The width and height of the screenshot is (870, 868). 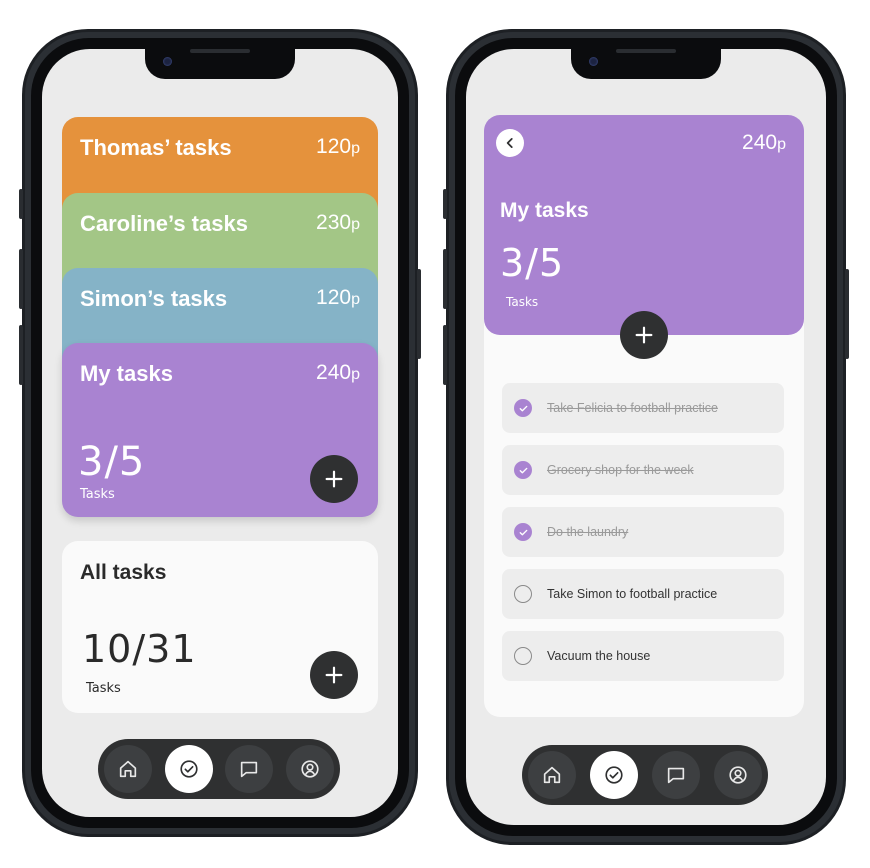 I want to click on task-label: Do the laundry, so click(x=588, y=532).